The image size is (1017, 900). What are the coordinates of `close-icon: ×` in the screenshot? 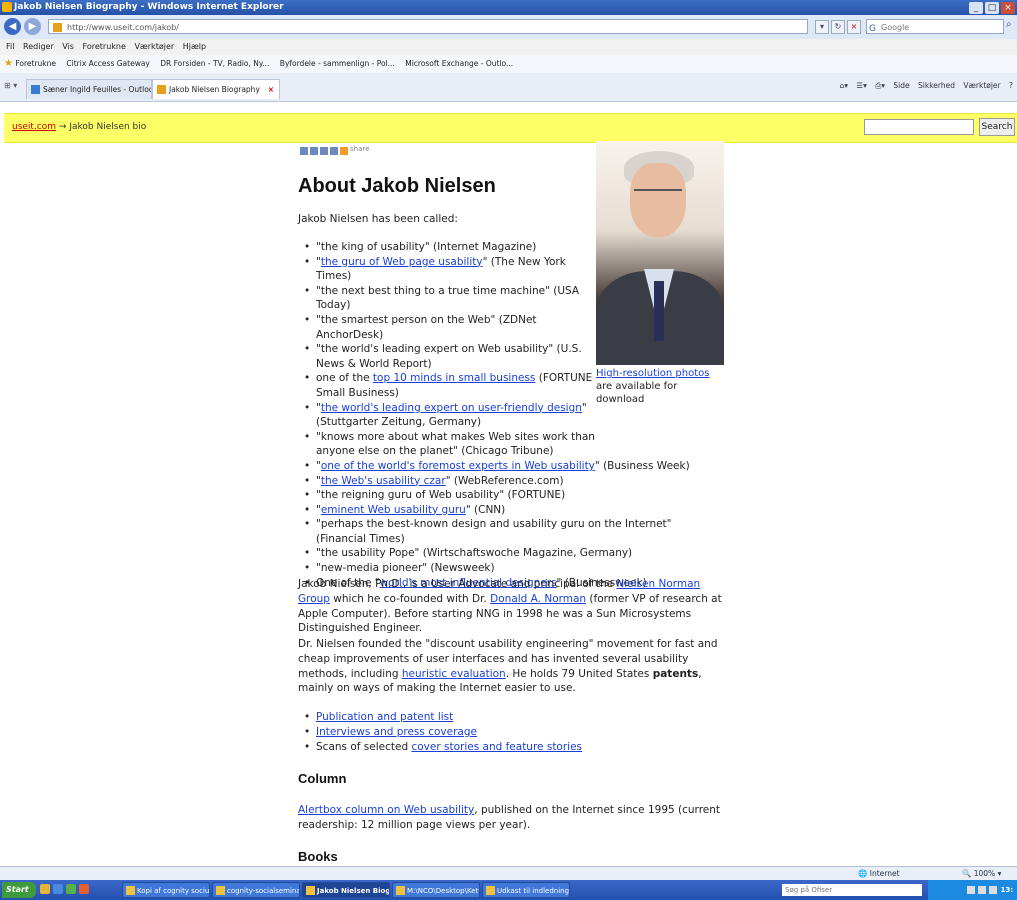 It's located at (1008, 8).